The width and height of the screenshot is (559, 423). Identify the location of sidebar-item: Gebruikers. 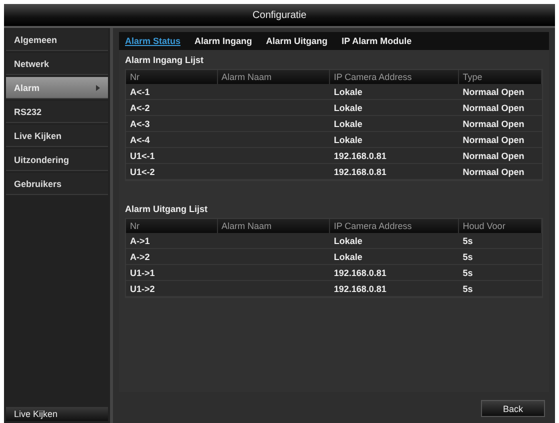
(57, 184).